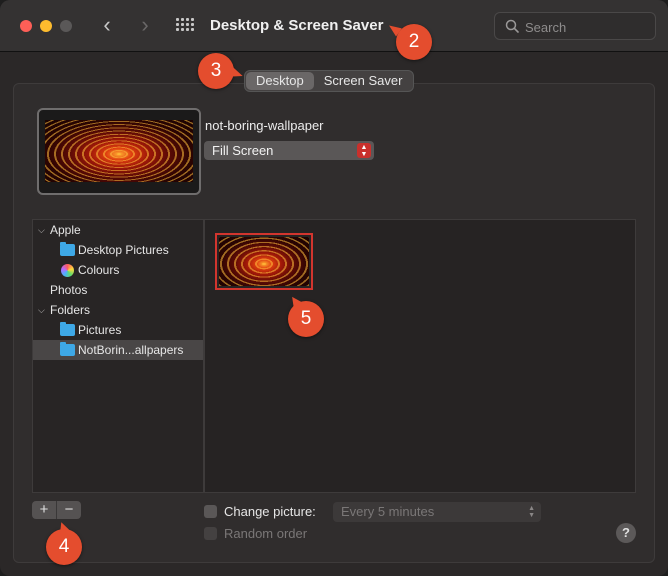 Image resolution: width=668 pixels, height=576 pixels. Describe the element at coordinates (270, 511) in the screenshot. I see `change-picture-label: Change picture:` at that location.